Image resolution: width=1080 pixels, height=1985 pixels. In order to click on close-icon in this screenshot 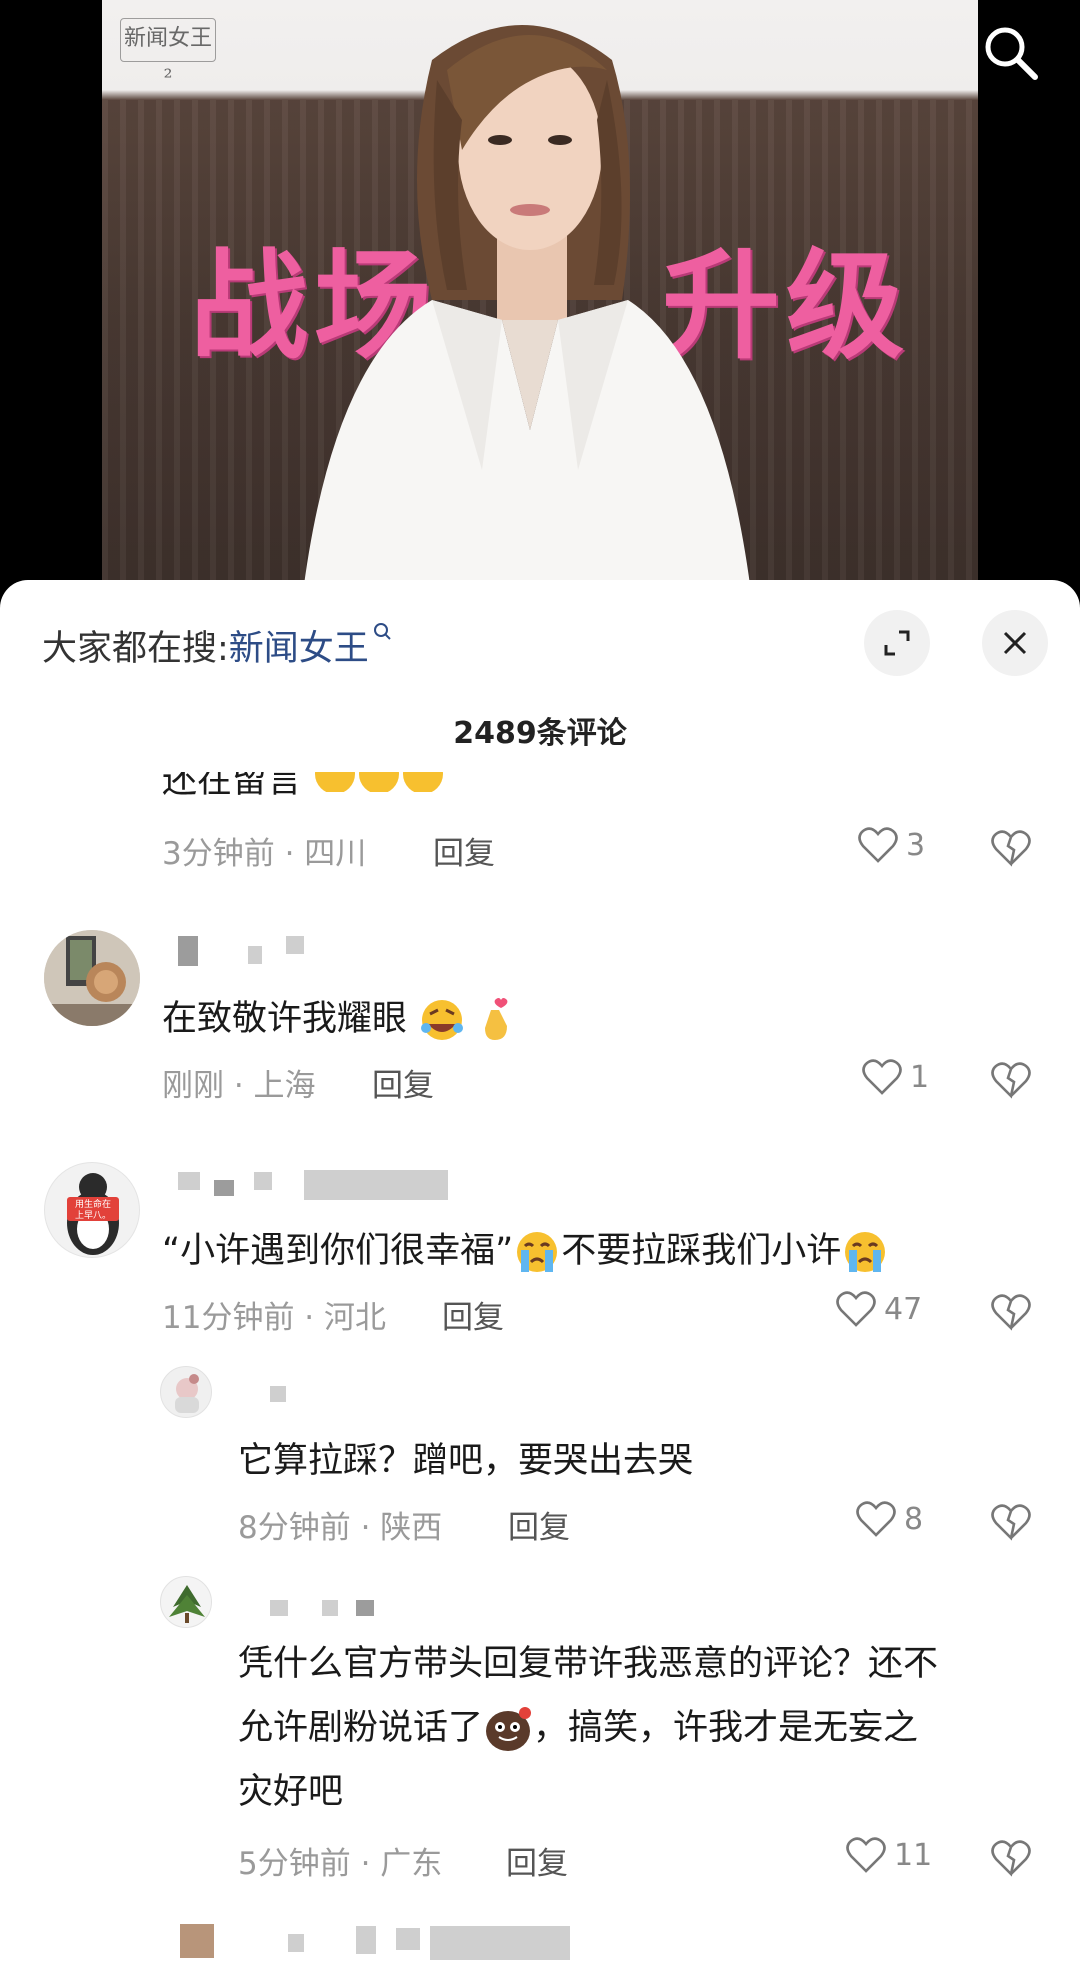, I will do `click(1015, 643)`.